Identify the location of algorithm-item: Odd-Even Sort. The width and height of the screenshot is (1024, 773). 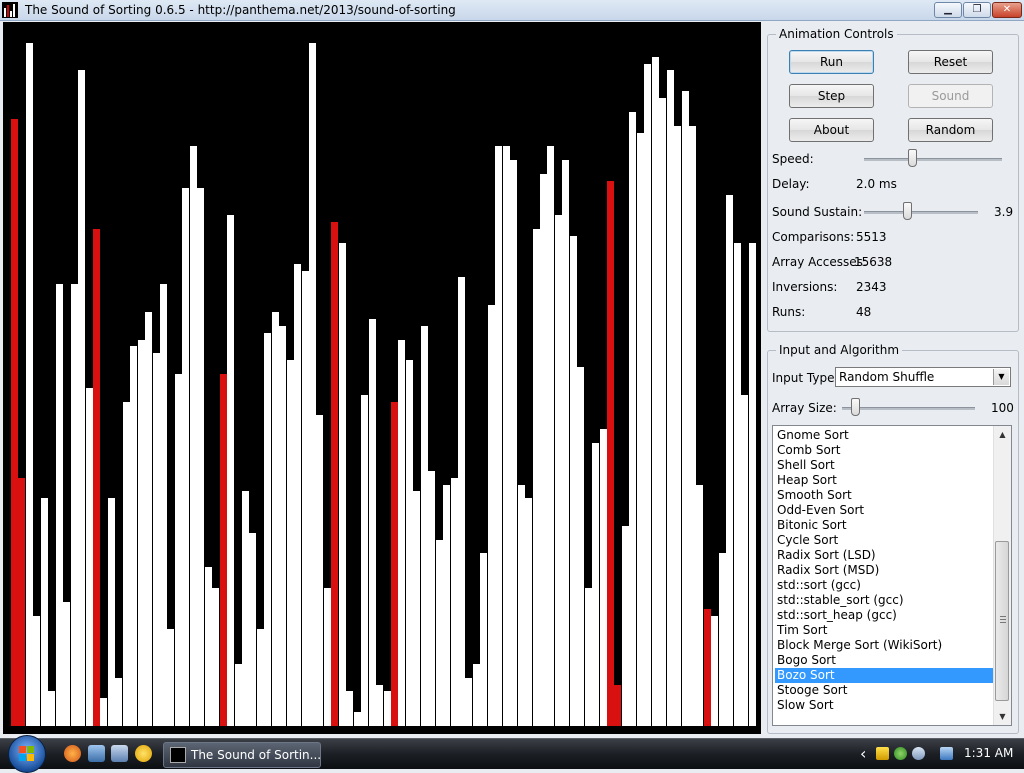
(885, 510).